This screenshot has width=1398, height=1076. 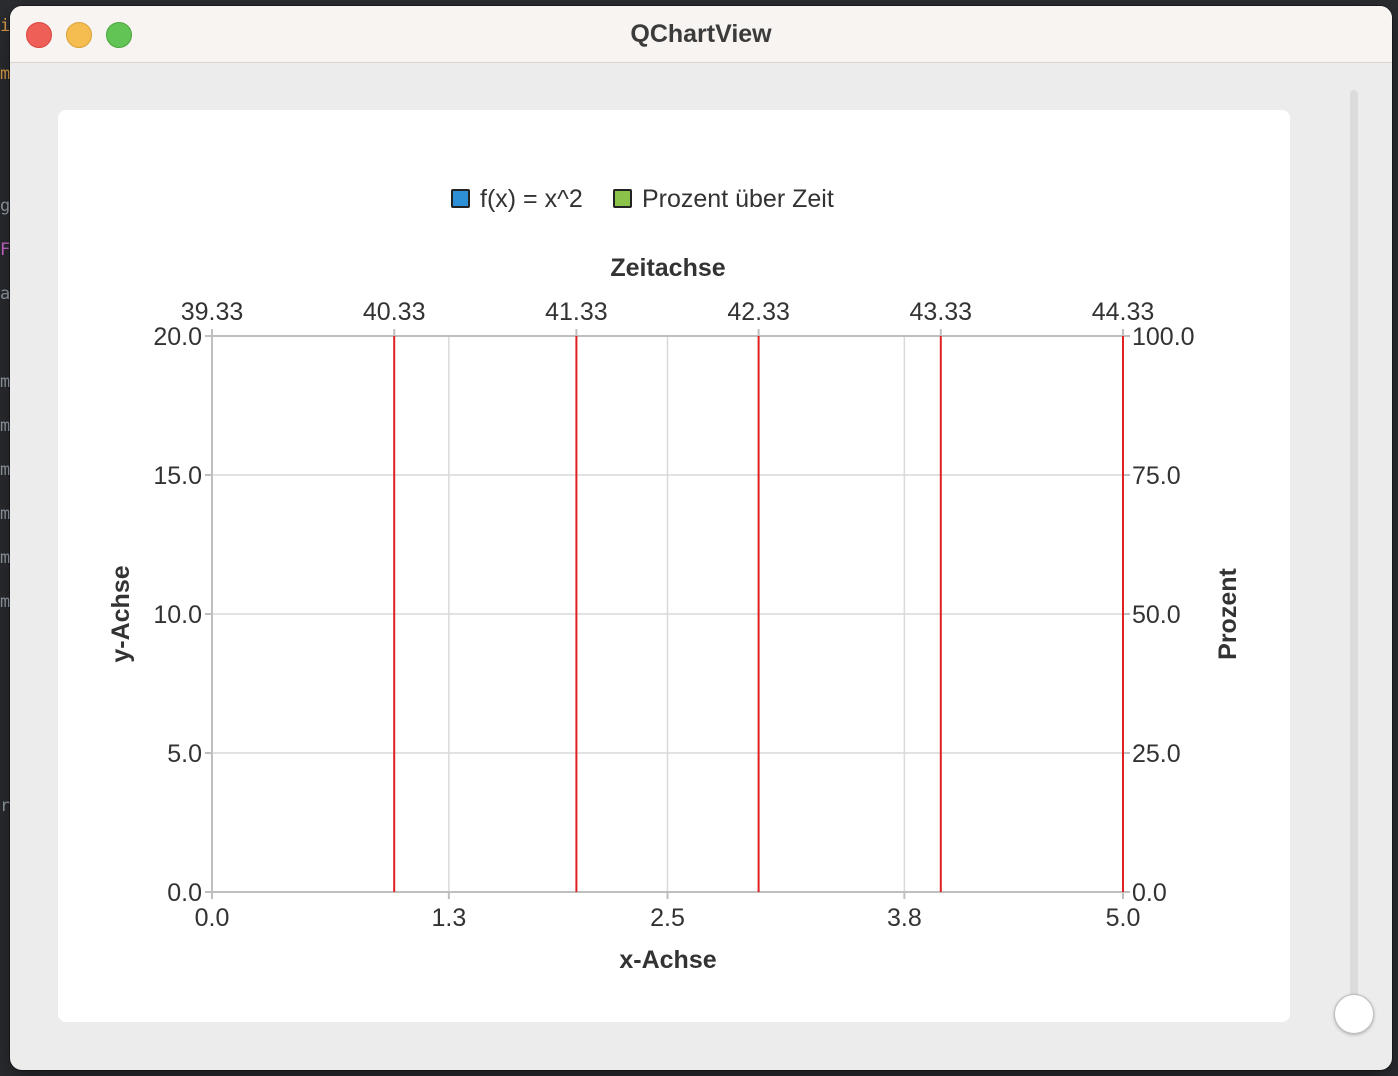 What do you see at coordinates (1163, 337) in the screenshot?
I see `right-axis-tick-label: 100.0` at bounding box center [1163, 337].